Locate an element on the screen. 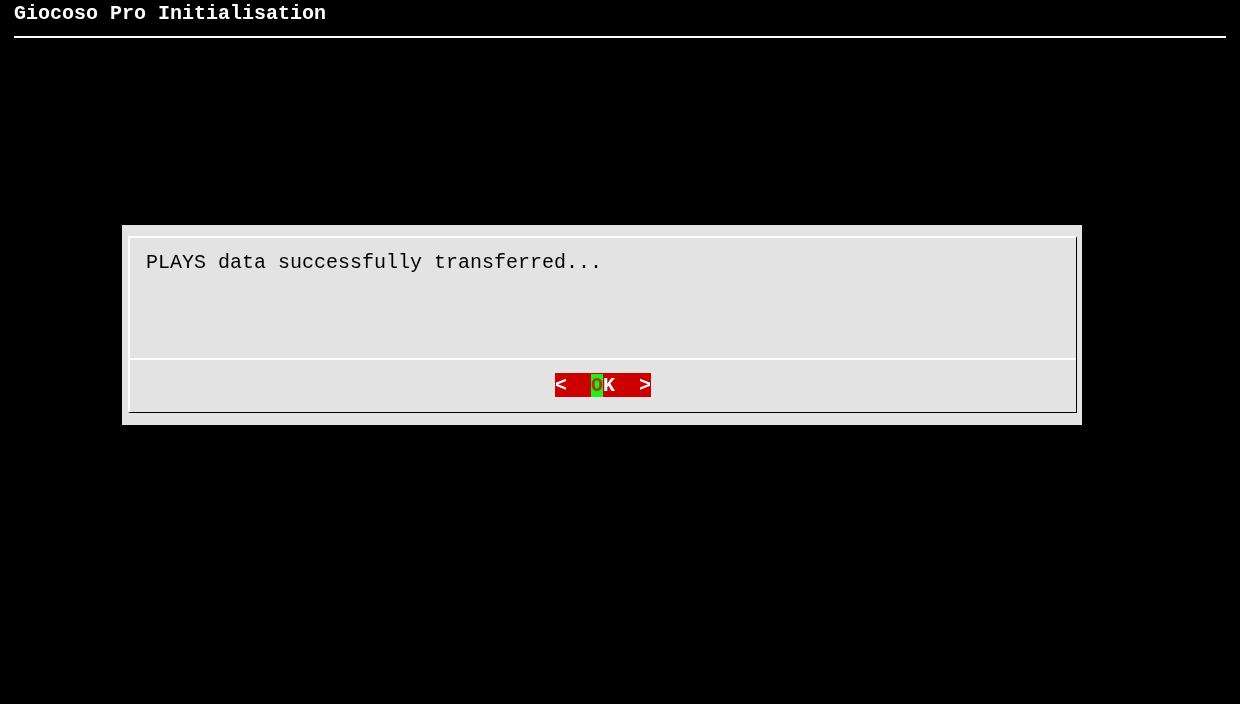 The height and width of the screenshot is (704, 1240). ok-button: < OK > is located at coordinates (603, 385).